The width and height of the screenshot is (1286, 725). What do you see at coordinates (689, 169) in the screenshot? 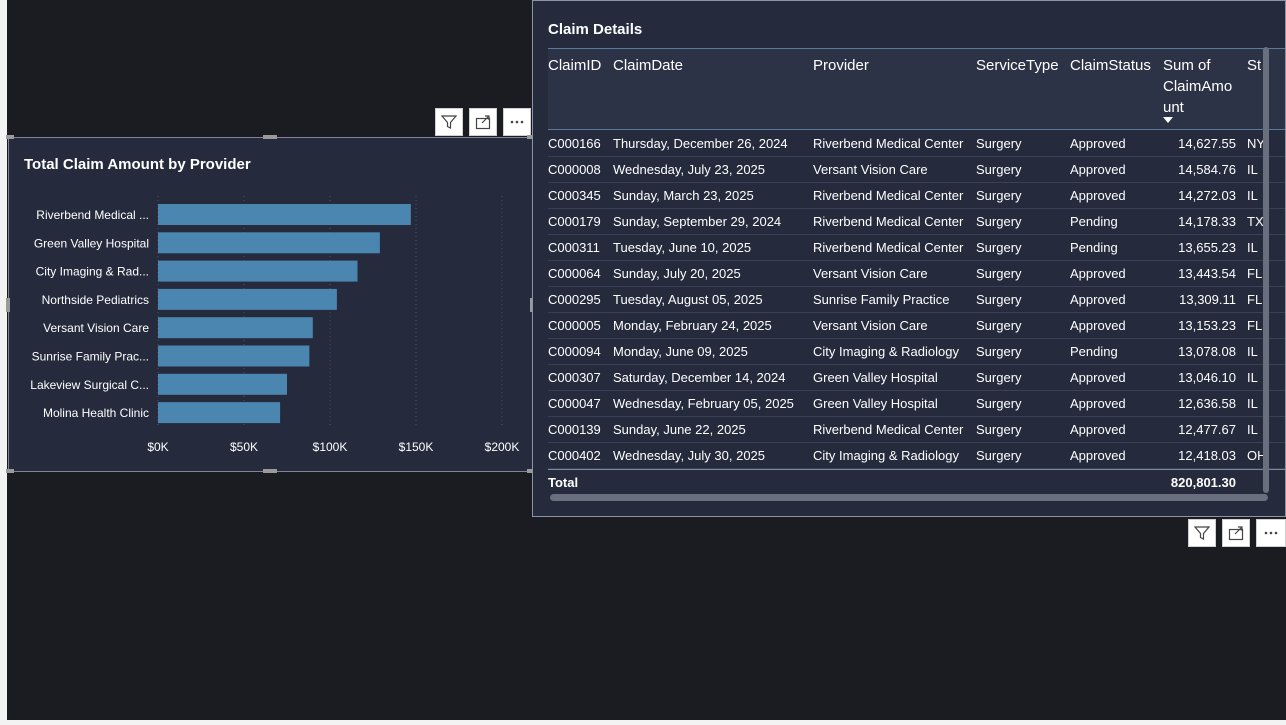
I see `cell-claimdate: Wednesday, July 23, 2025` at bounding box center [689, 169].